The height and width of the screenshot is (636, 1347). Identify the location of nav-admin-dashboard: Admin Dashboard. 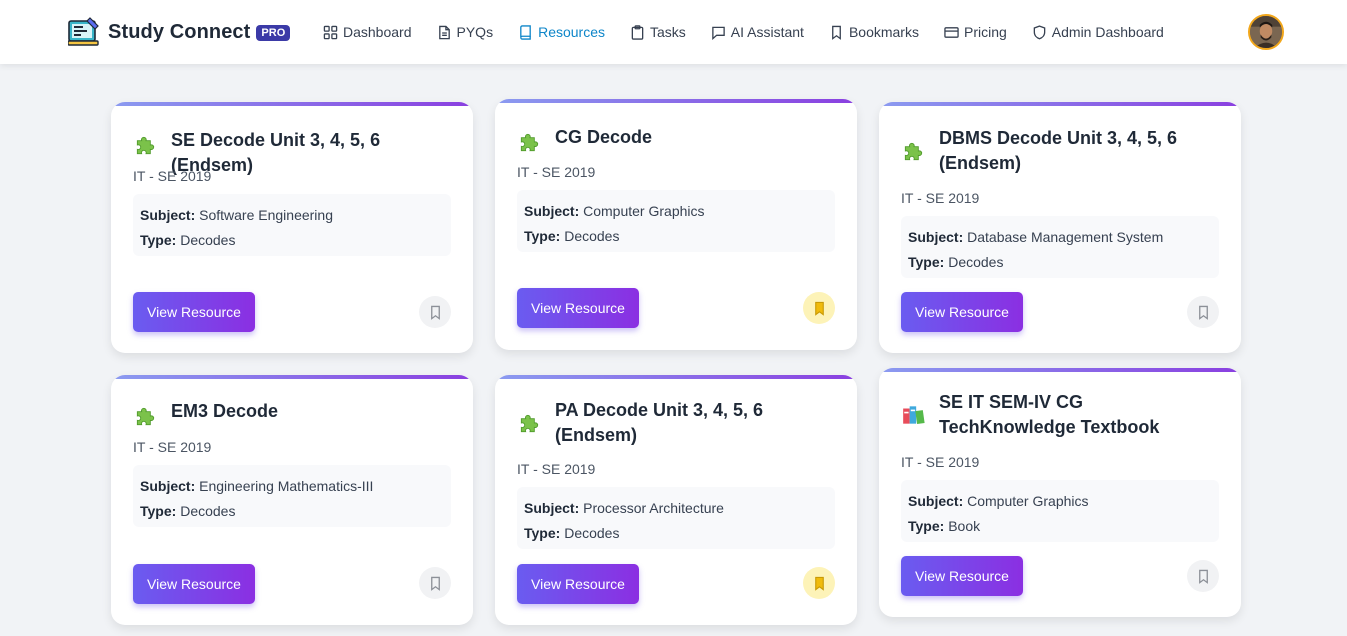
(1098, 32).